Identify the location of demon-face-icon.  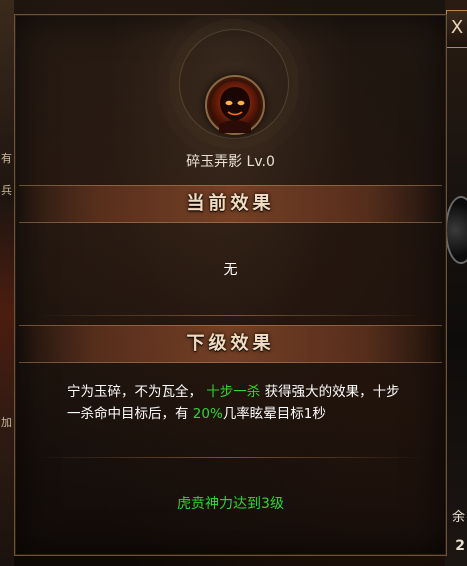
(235, 107).